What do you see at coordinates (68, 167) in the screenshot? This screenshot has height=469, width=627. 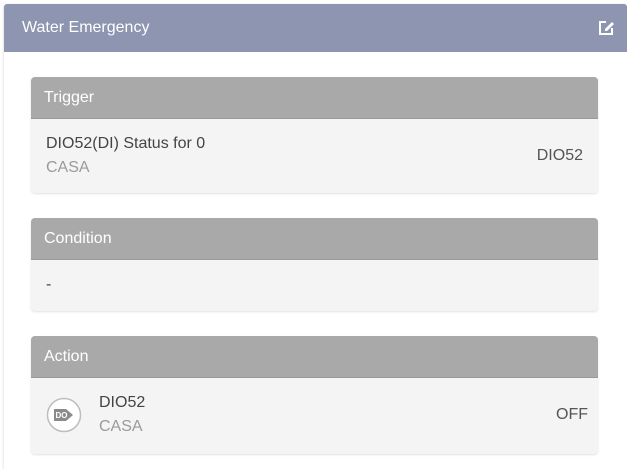 I see `trigger-location: CASA` at bounding box center [68, 167].